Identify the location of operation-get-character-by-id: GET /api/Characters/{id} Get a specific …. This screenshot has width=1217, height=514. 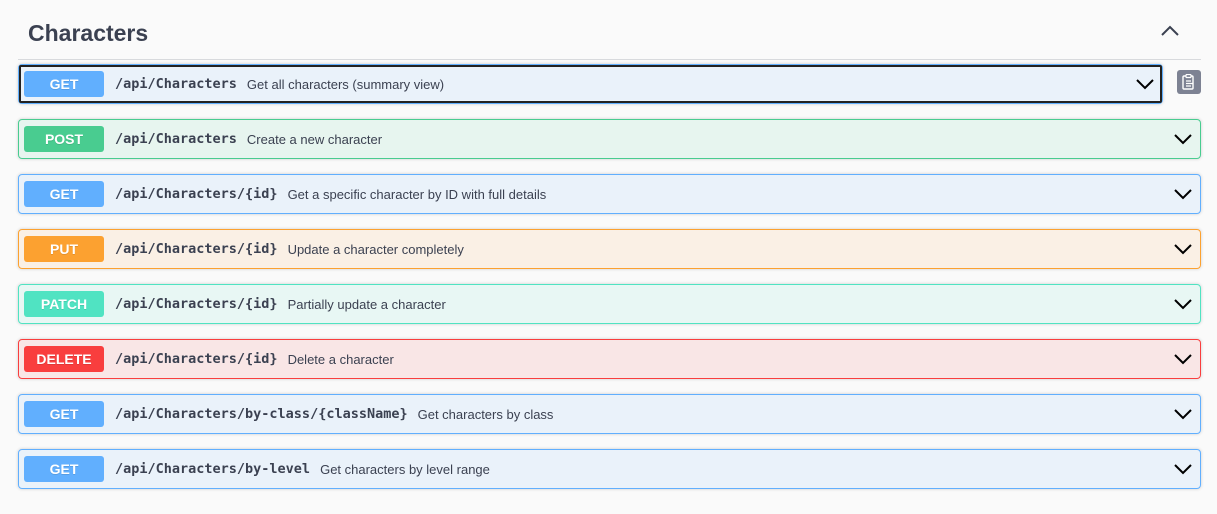
(609, 194).